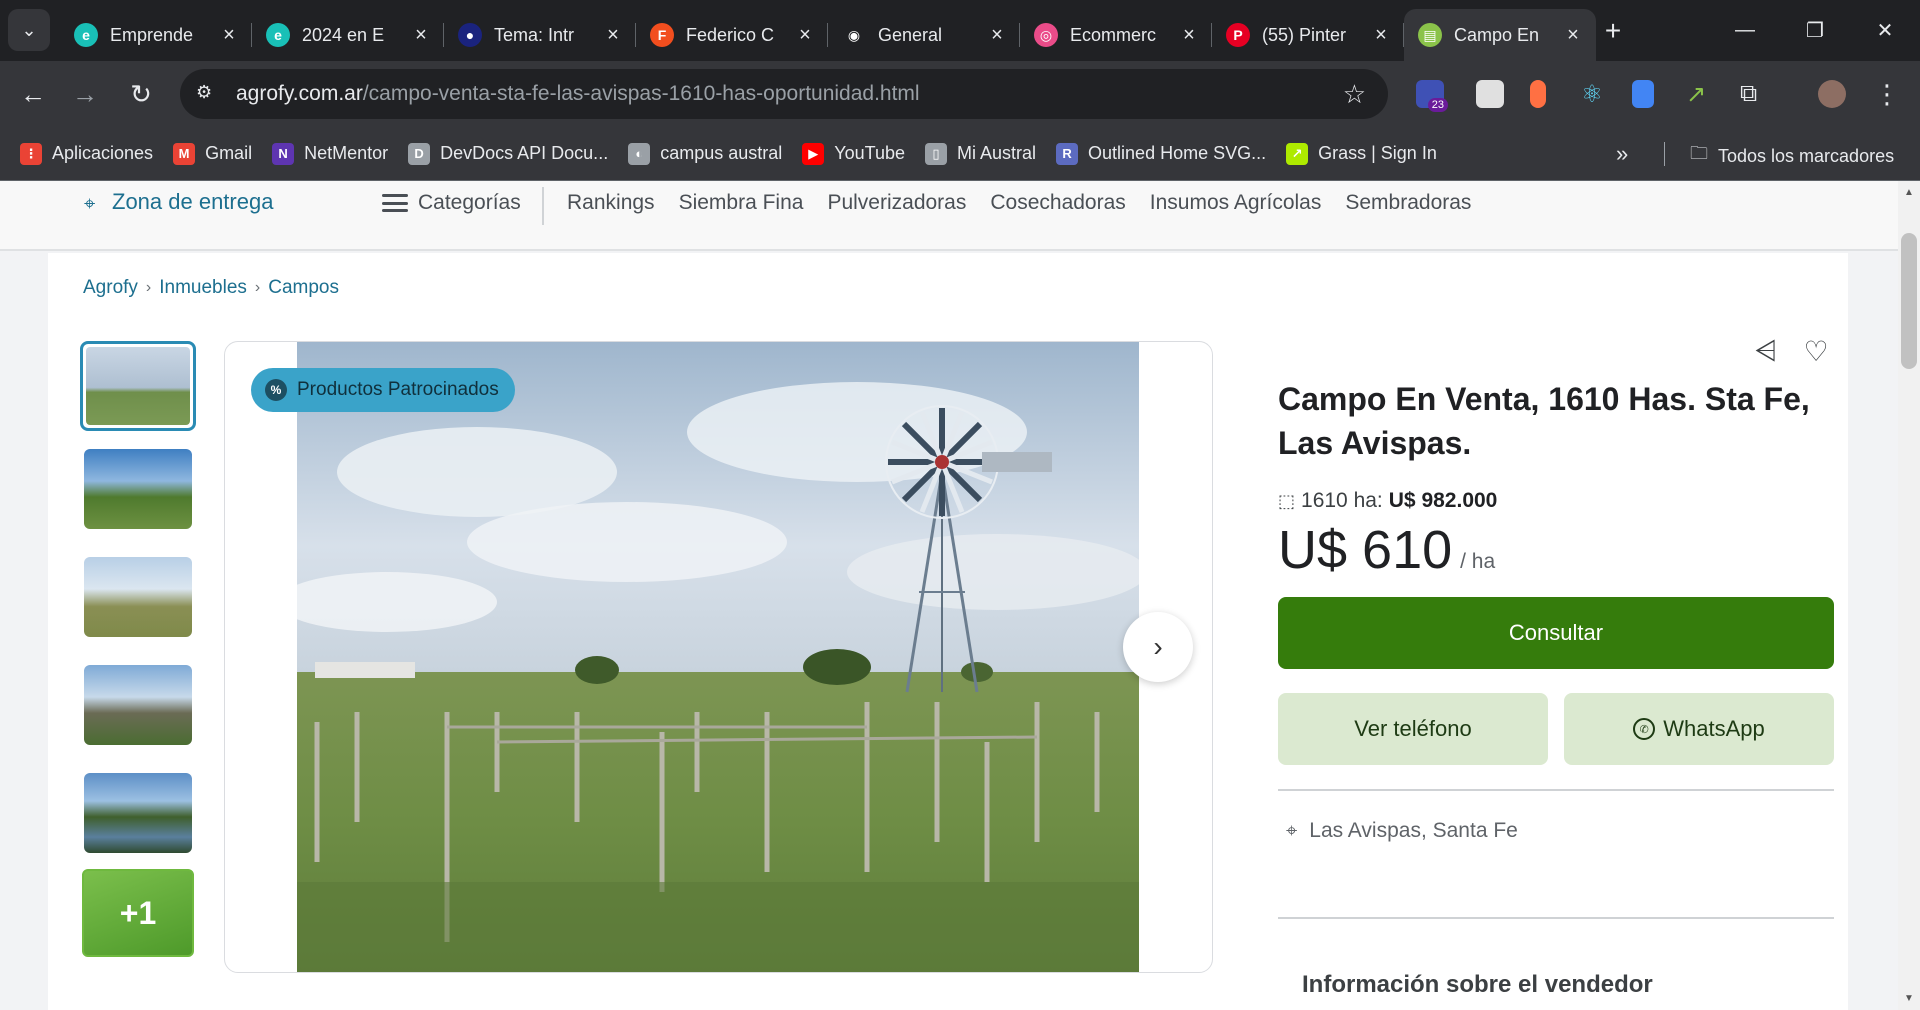 The height and width of the screenshot is (1010, 1920). I want to click on bookmark-item: M Gmail, so click(212, 153).